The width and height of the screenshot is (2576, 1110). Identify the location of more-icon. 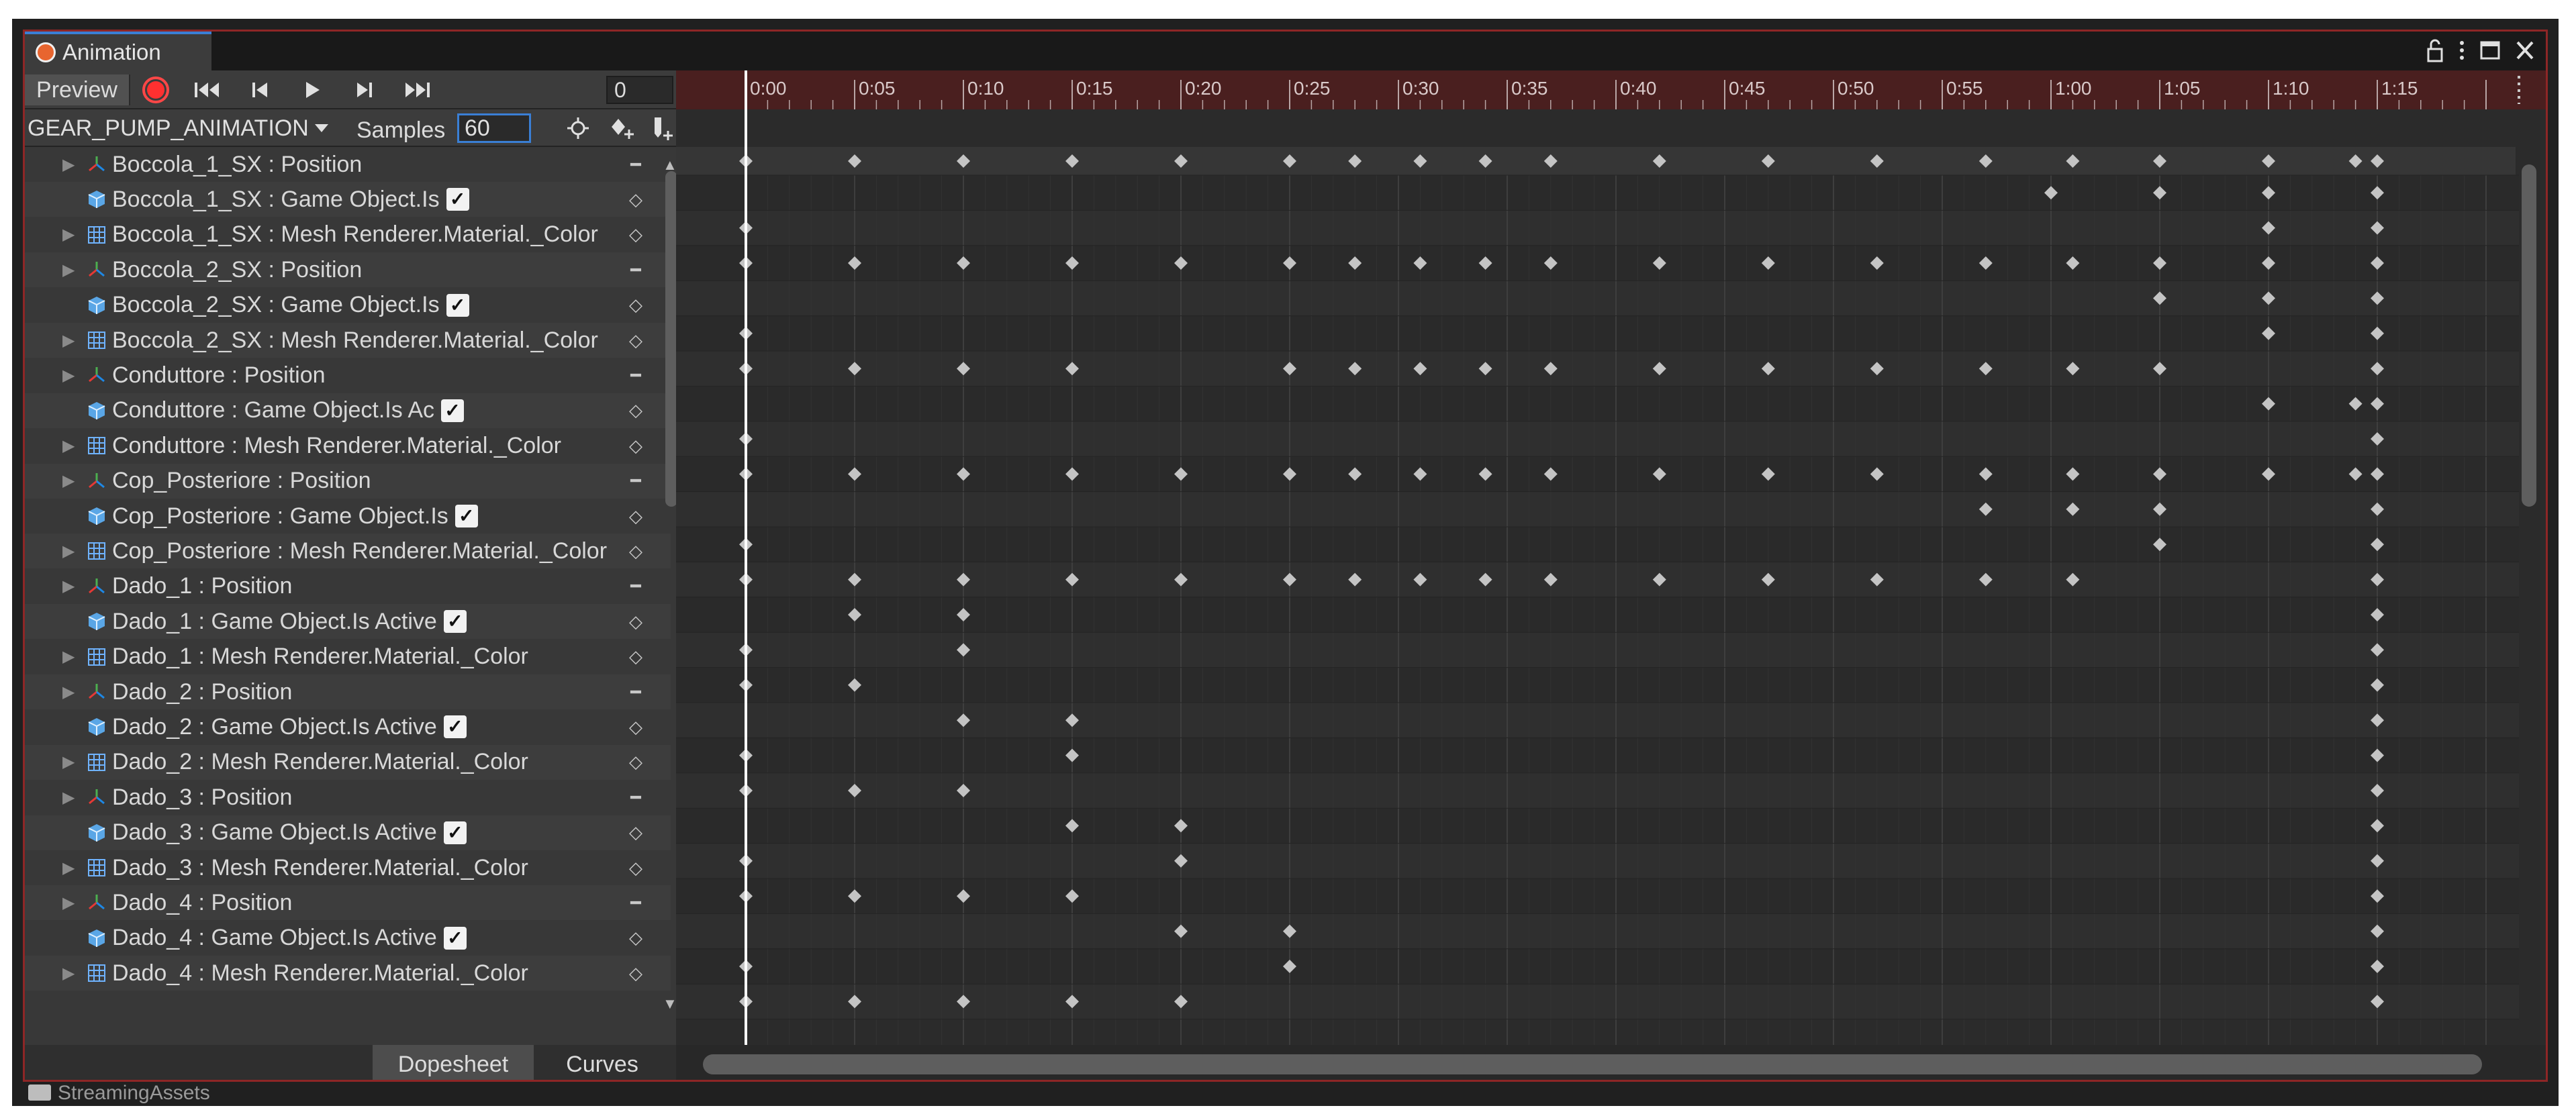
(2462, 51).